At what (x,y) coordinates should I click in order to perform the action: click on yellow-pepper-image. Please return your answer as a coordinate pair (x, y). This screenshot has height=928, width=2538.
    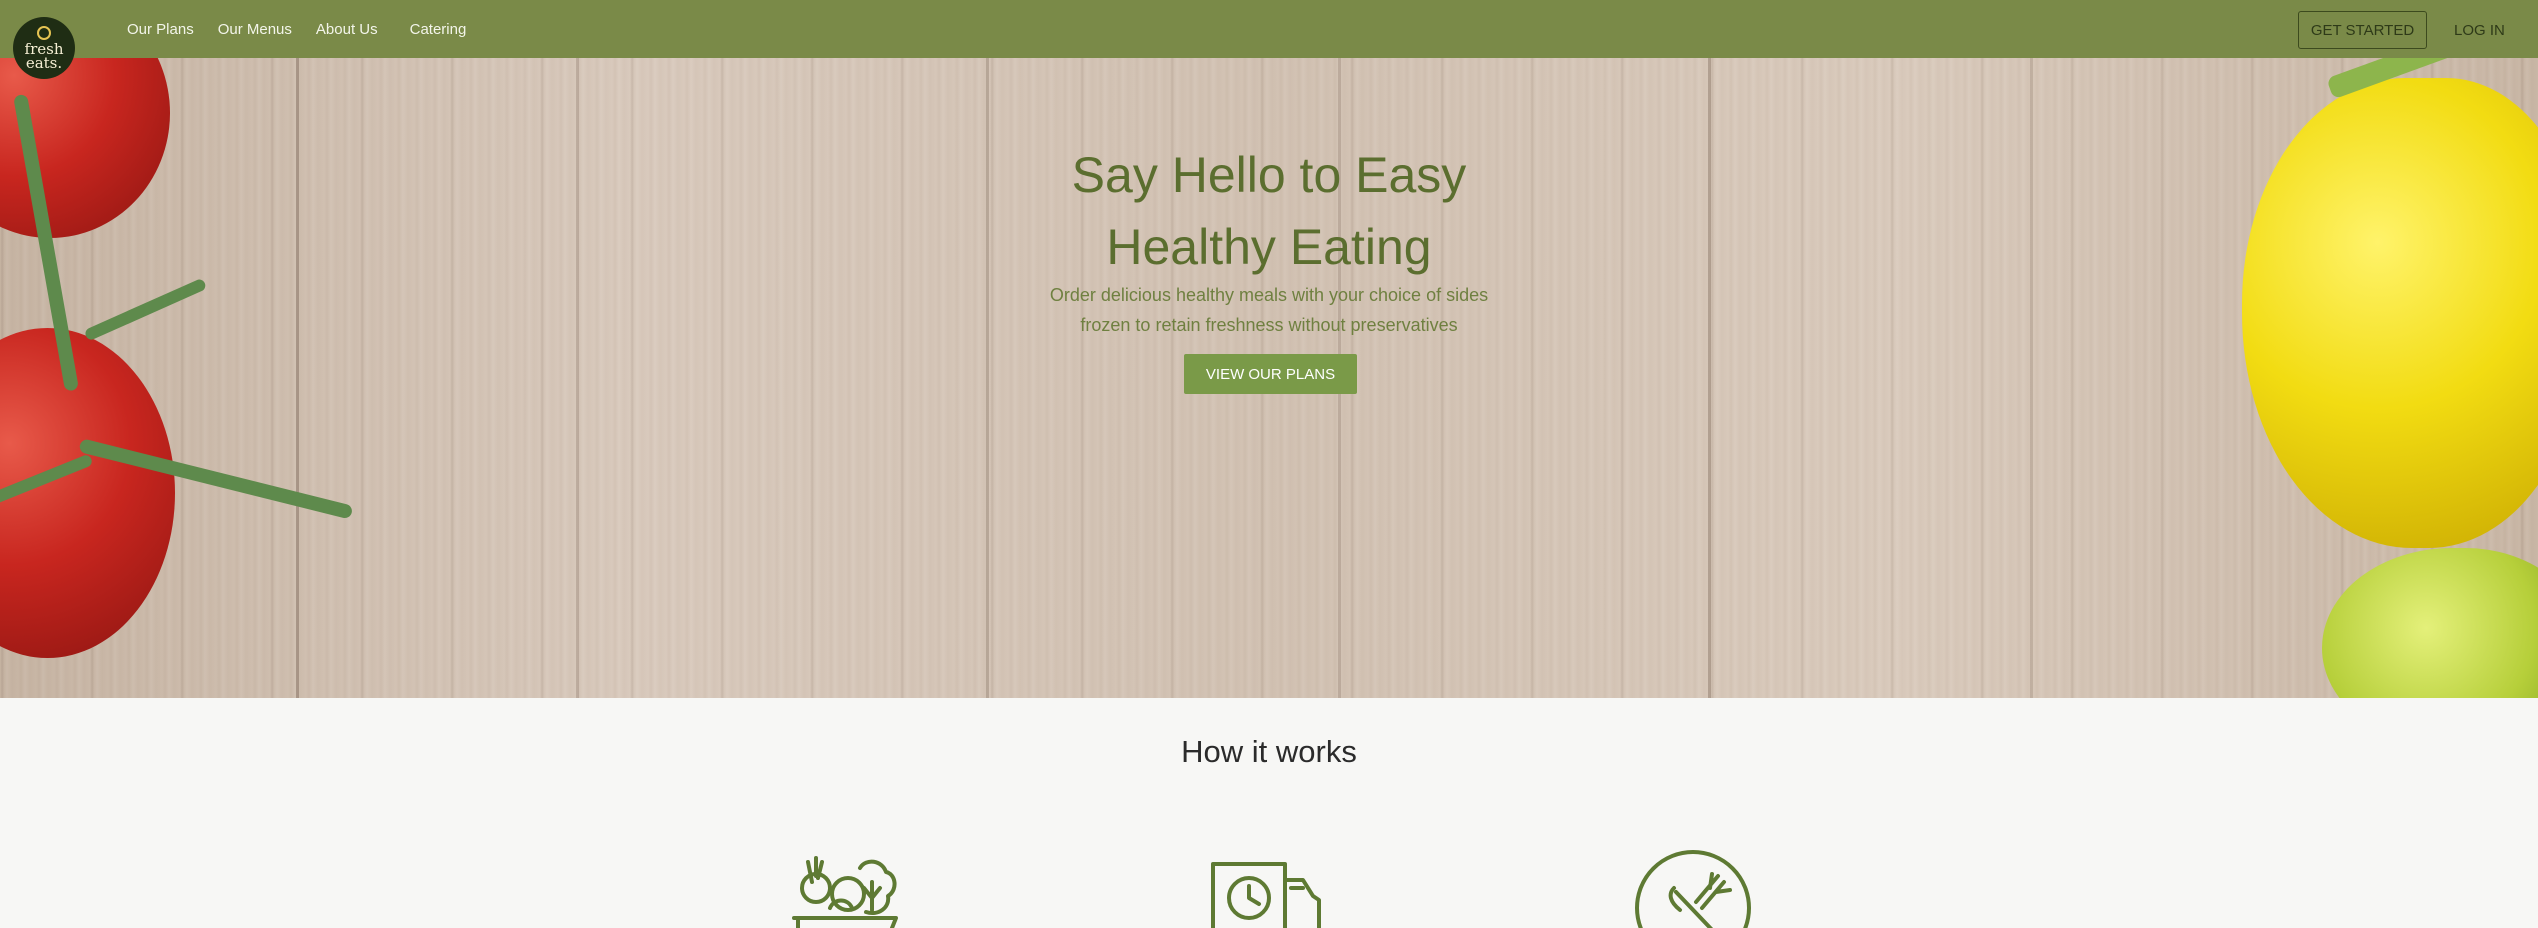
    Looking at the image, I should click on (2390, 313).